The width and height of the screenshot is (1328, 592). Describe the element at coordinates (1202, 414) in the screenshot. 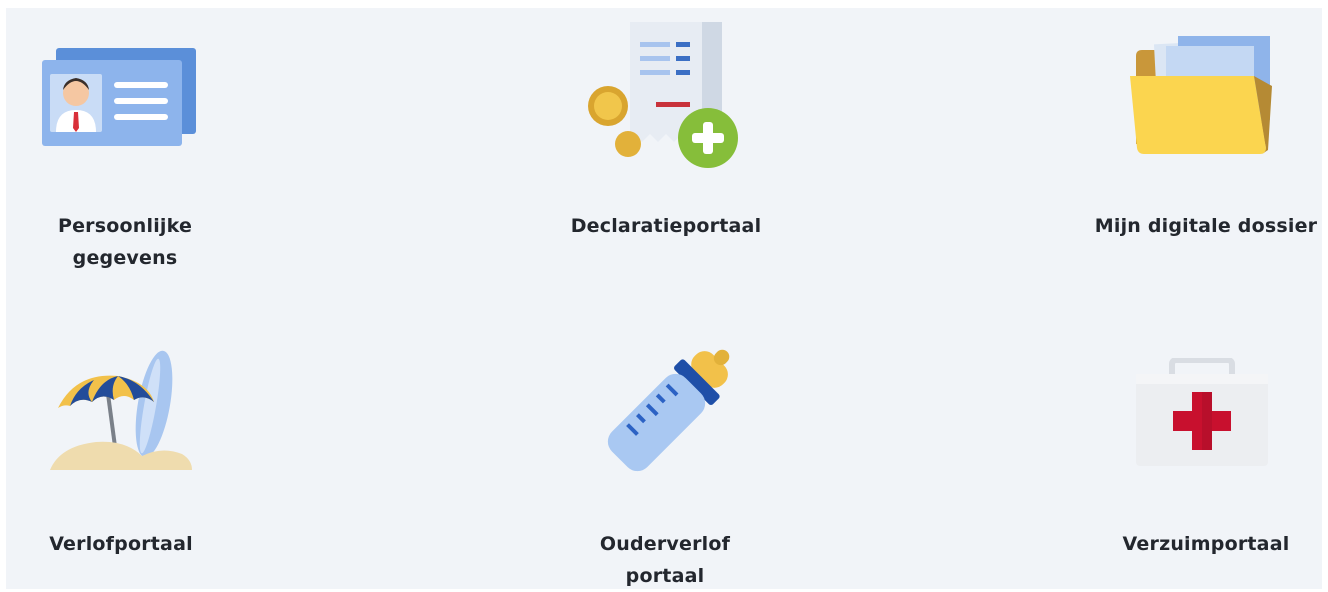

I see `first-aid-kit-icon` at that location.